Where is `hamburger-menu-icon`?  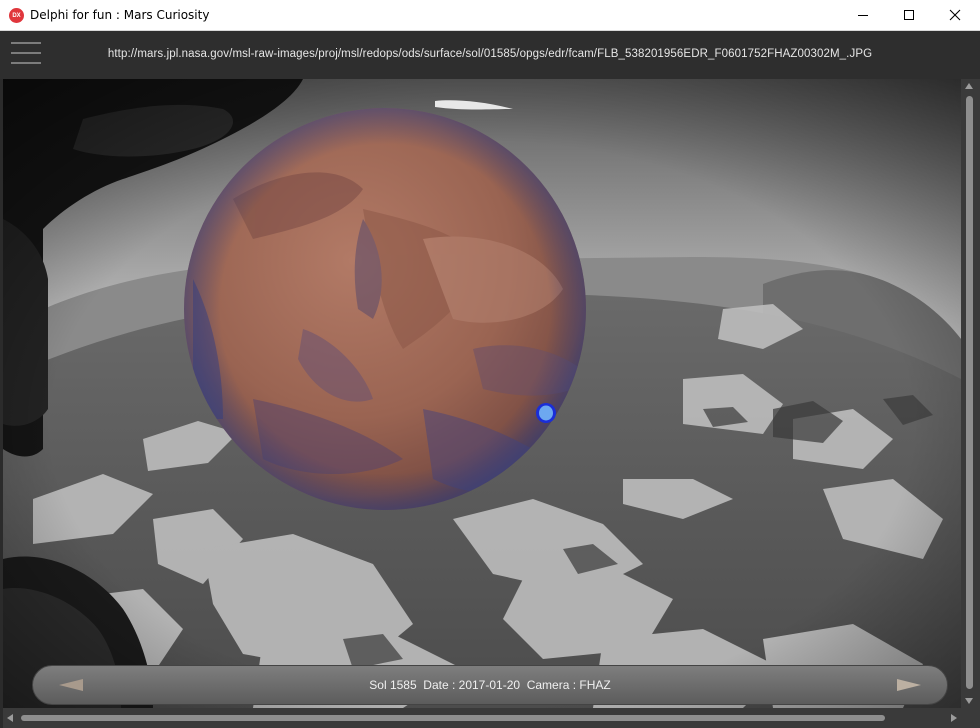 hamburger-menu-icon is located at coordinates (26, 54).